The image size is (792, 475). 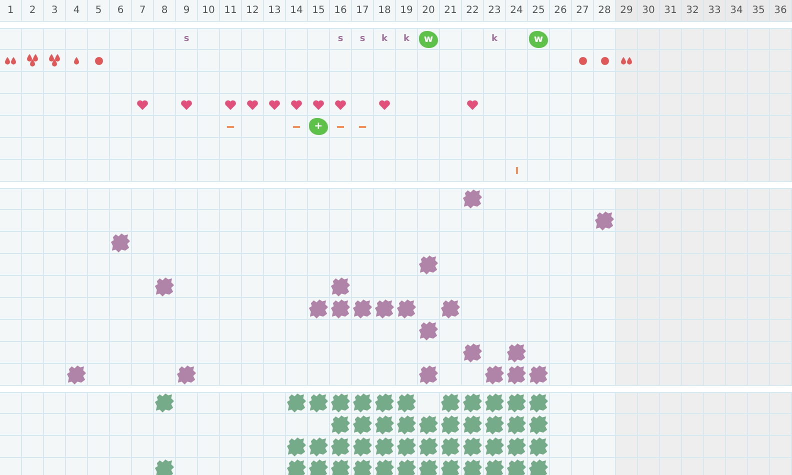 What do you see at coordinates (319, 11) in the screenshot?
I see `day-number: 15` at bounding box center [319, 11].